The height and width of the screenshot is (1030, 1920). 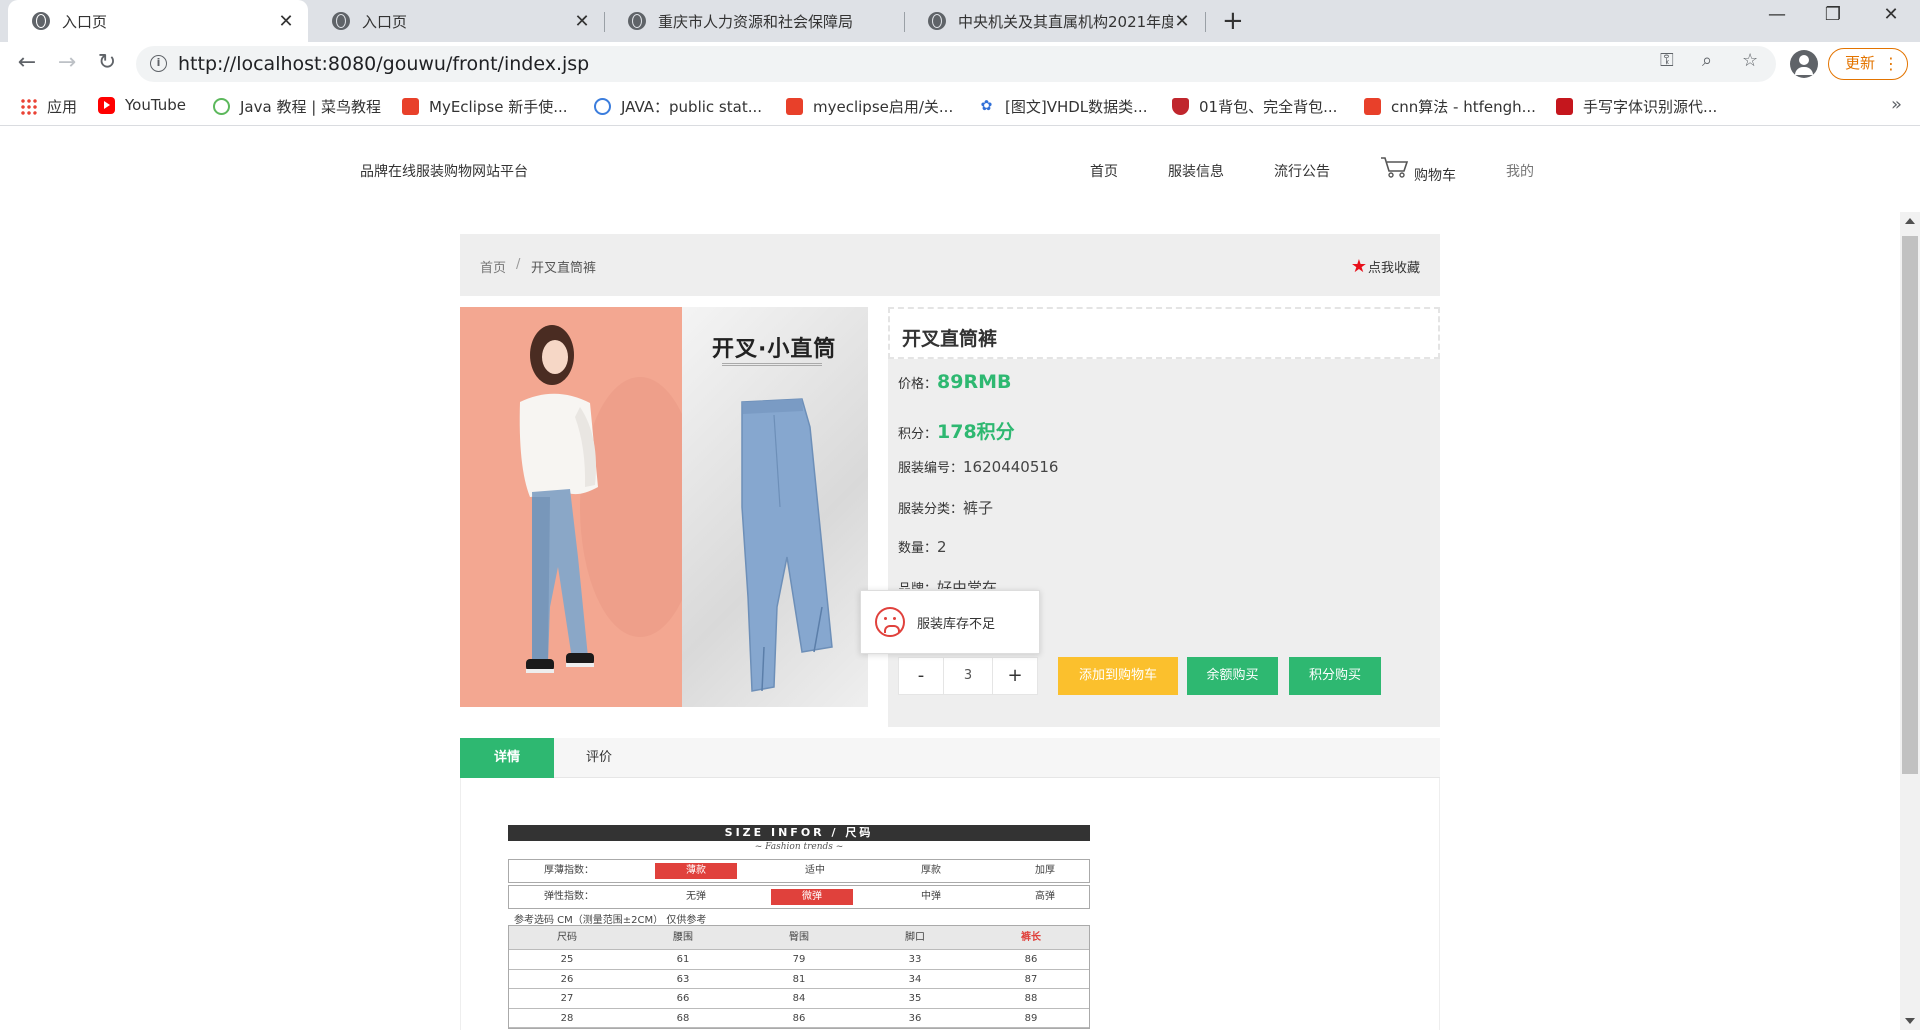 I want to click on code-label: 服装编号：, so click(x=931, y=468).